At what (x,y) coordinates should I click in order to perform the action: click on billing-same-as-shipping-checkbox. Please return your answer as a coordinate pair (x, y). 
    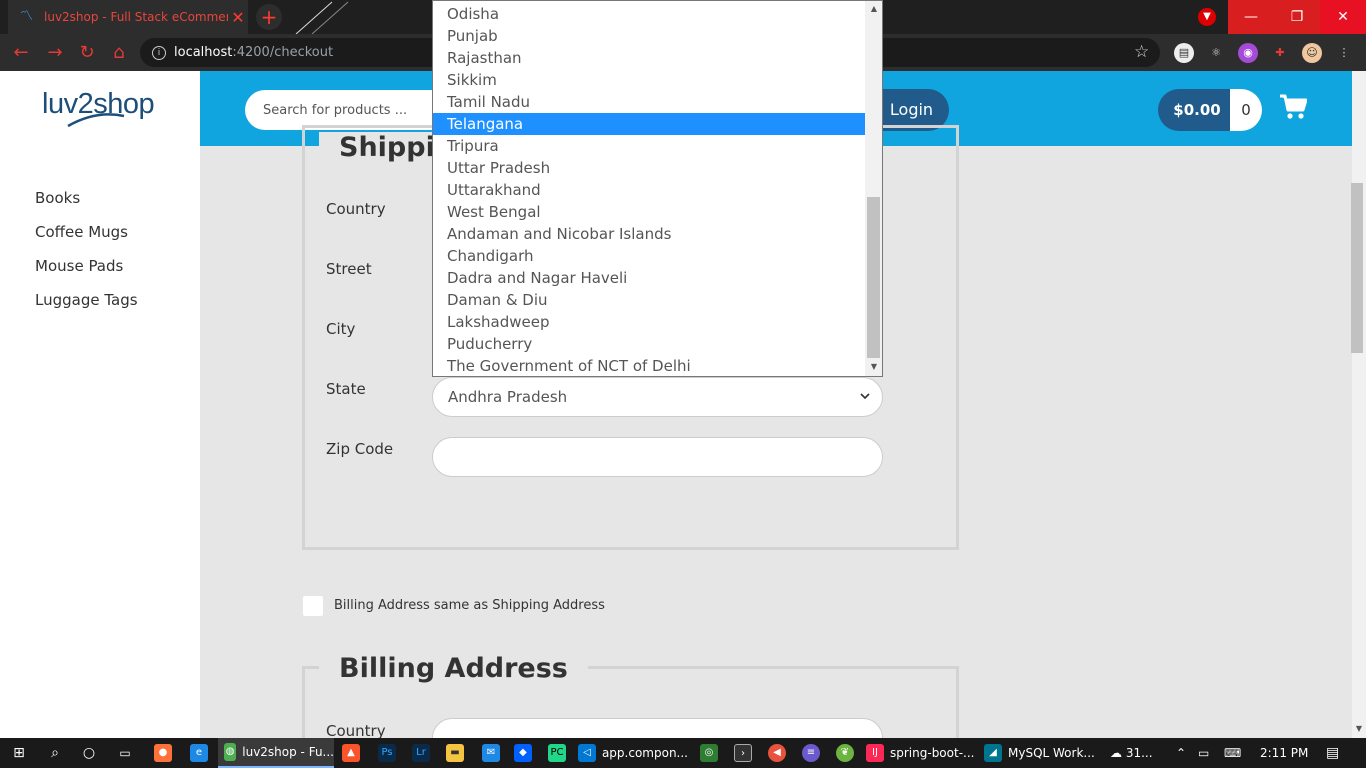
    Looking at the image, I should click on (313, 606).